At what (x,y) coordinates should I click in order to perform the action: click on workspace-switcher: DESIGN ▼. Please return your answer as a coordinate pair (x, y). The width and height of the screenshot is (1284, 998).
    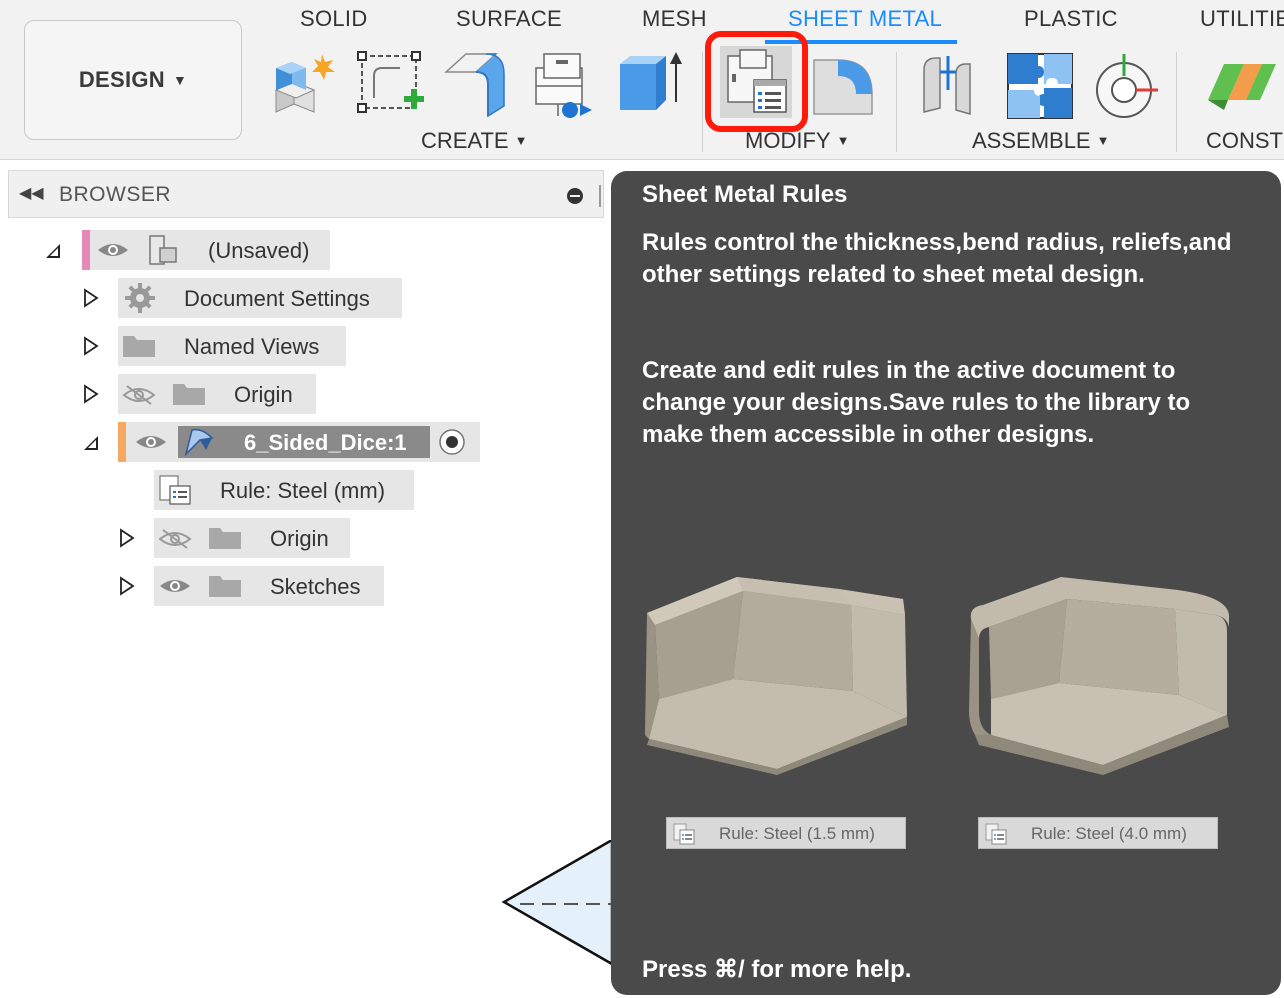
    Looking at the image, I should click on (133, 80).